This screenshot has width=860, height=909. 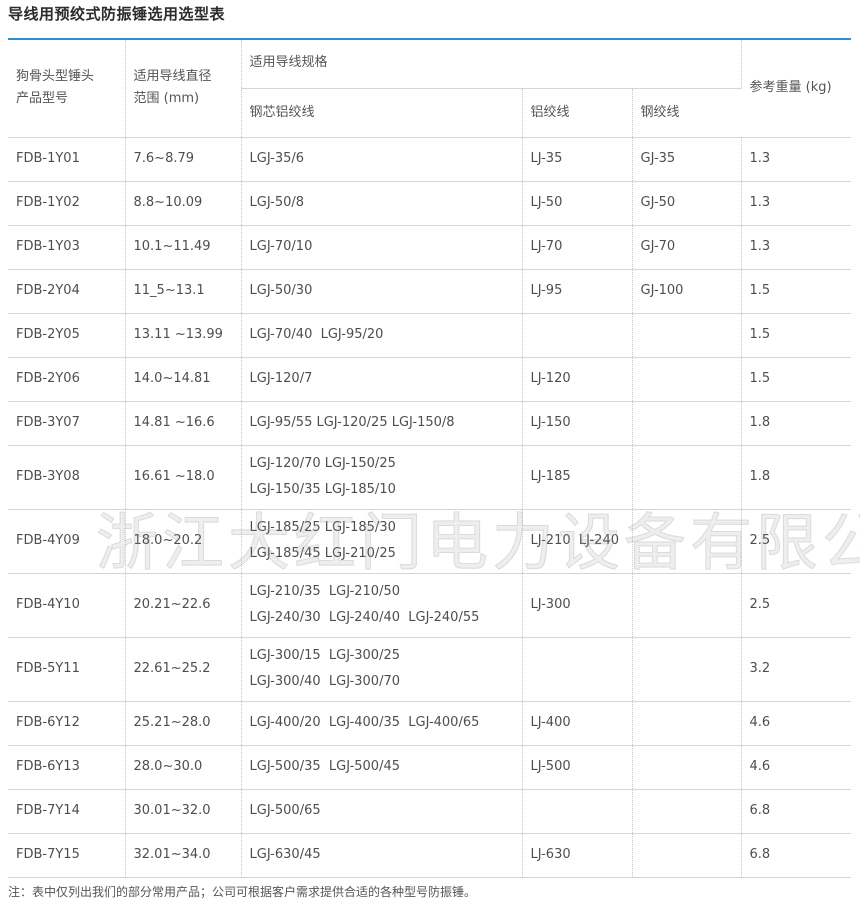 What do you see at coordinates (382, 113) in the screenshot?
I see `header-acsr: 钢芯铝绞线` at bounding box center [382, 113].